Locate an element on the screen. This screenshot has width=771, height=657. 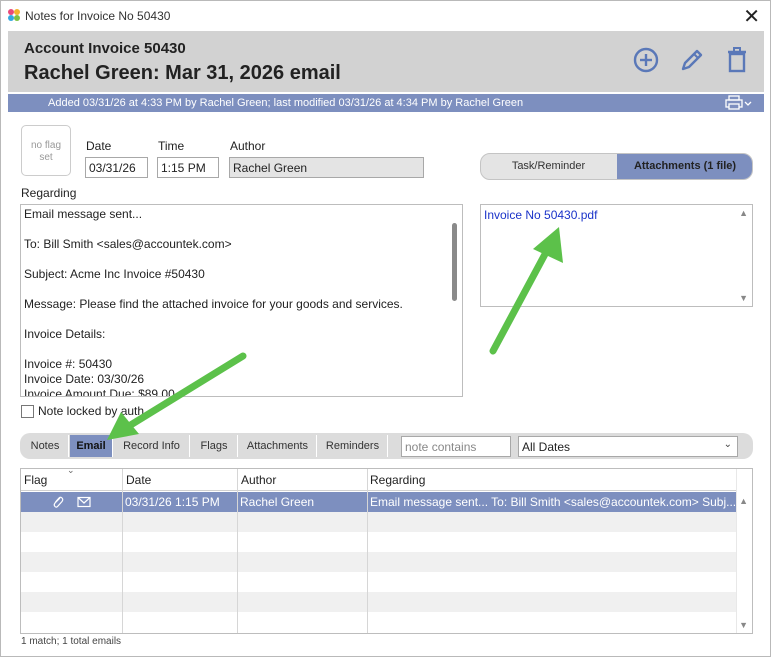
author-label: Author is located at coordinates (248, 146).